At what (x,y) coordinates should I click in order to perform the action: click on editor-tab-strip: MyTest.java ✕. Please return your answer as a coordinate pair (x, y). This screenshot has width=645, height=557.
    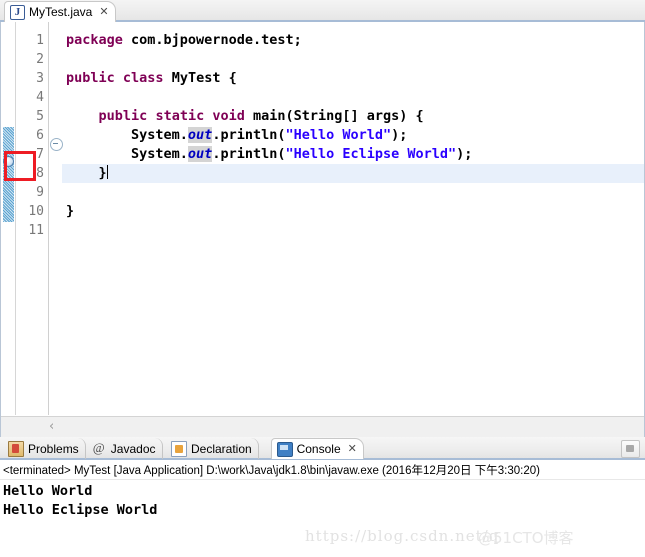
    Looking at the image, I should click on (322, 11).